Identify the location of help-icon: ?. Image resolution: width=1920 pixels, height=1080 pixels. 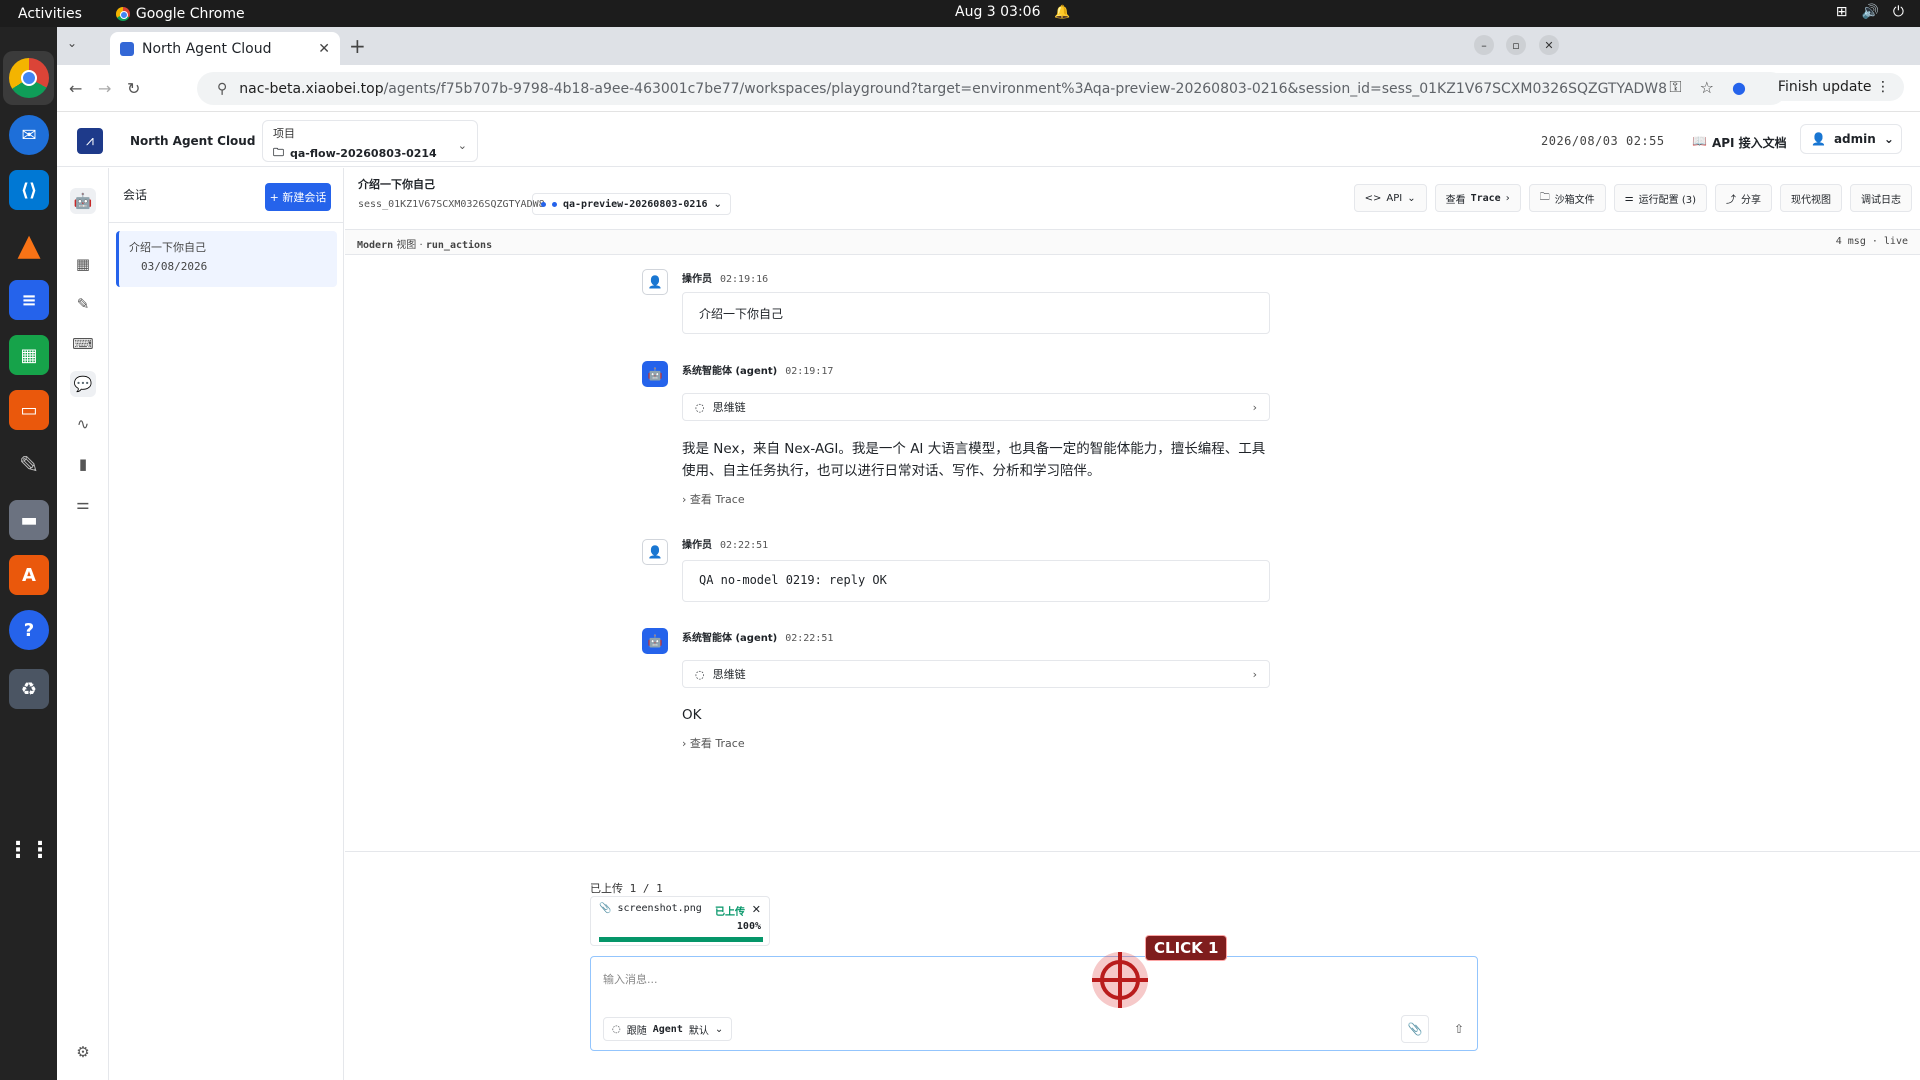
(29, 630).